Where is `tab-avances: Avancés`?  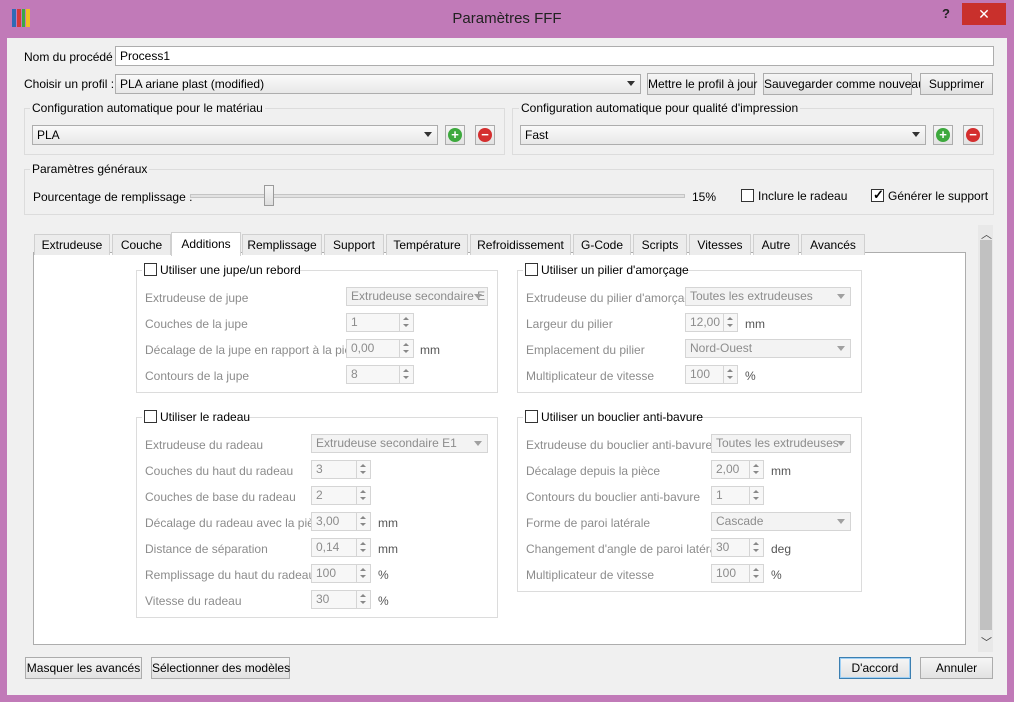
tab-avances: Avancés is located at coordinates (833, 244).